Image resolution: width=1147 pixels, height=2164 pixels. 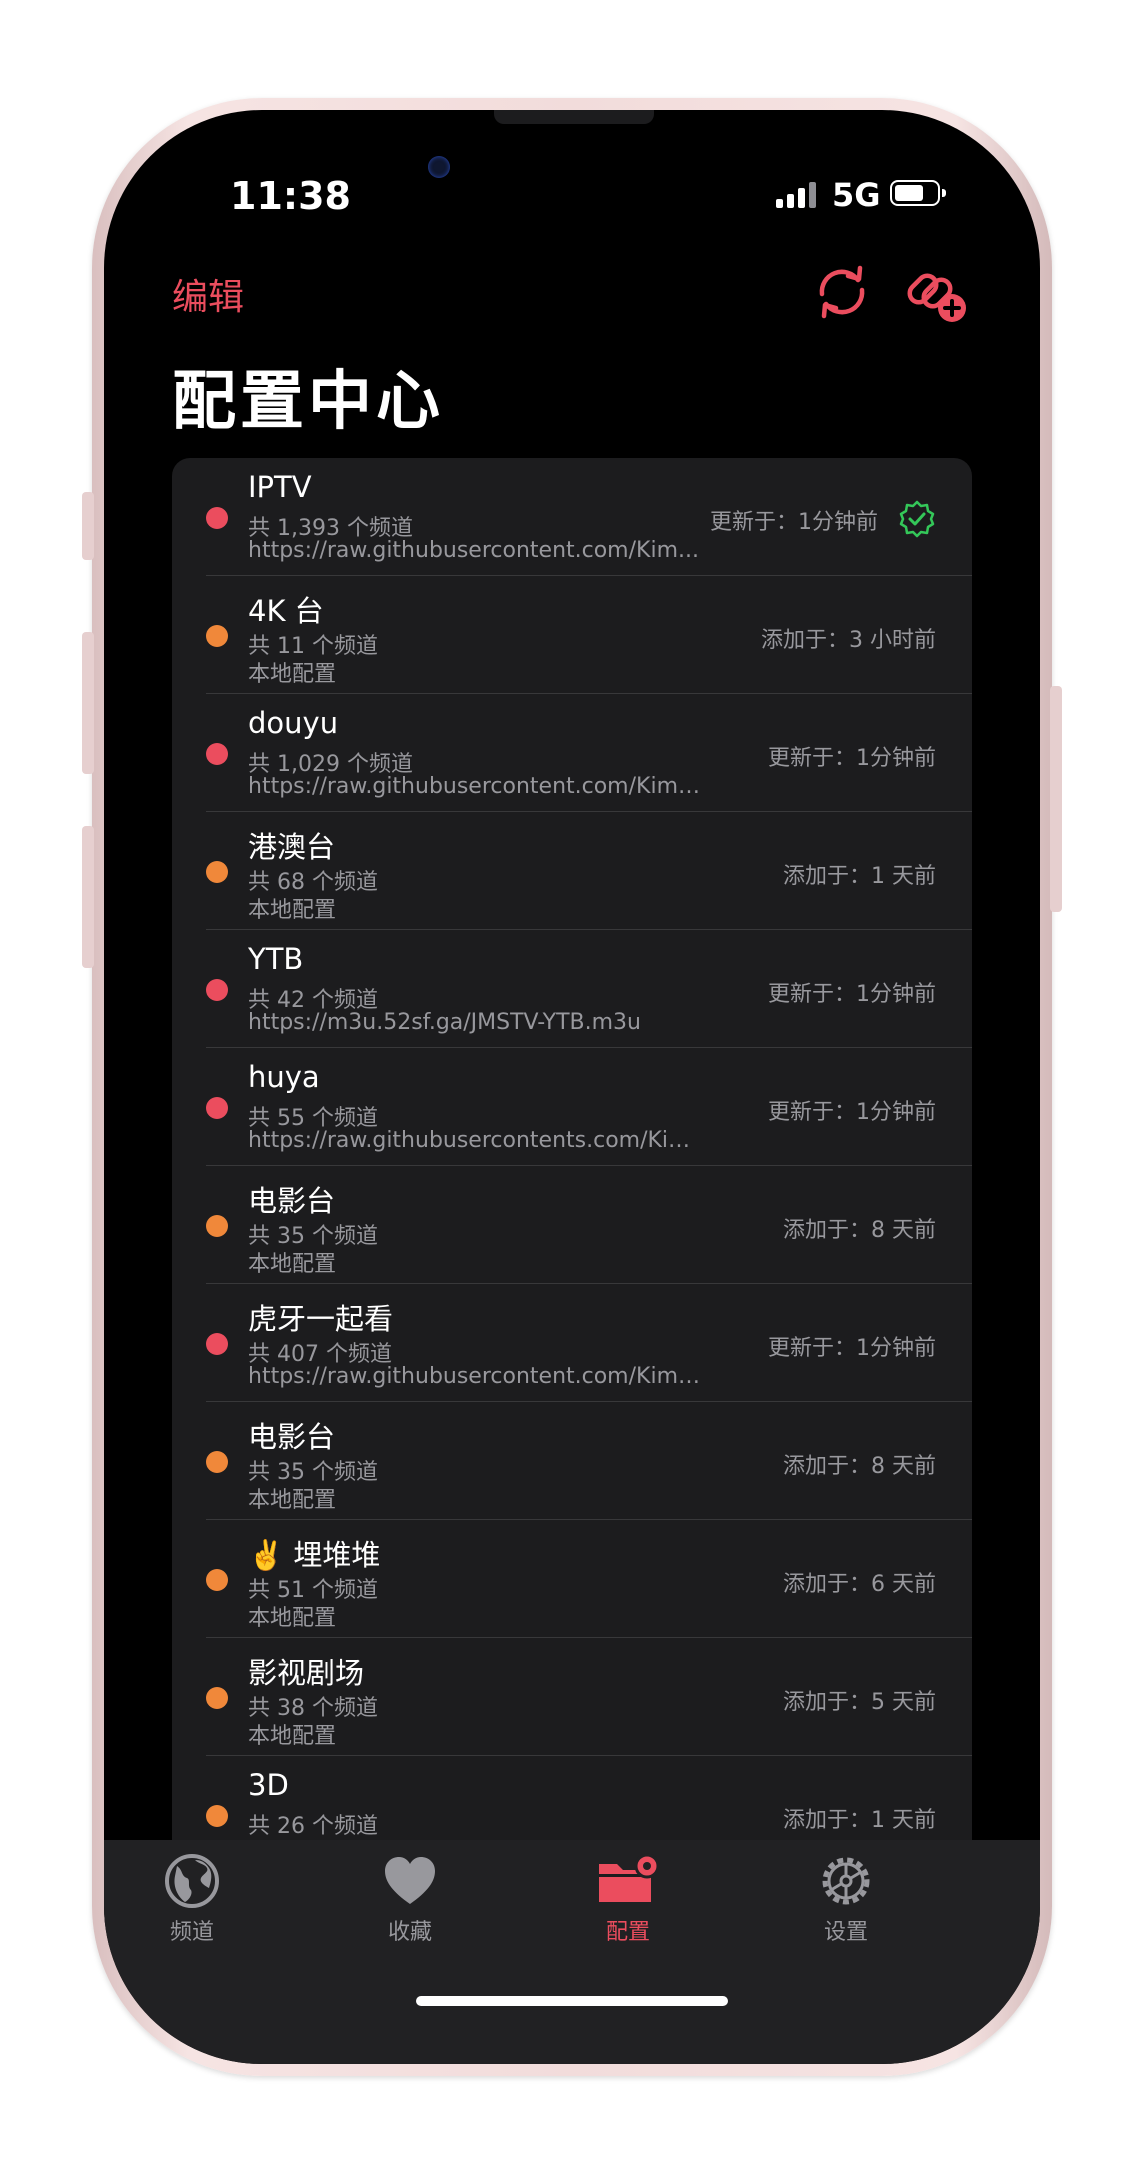 What do you see at coordinates (842, 292) in the screenshot?
I see `sync-icon` at bounding box center [842, 292].